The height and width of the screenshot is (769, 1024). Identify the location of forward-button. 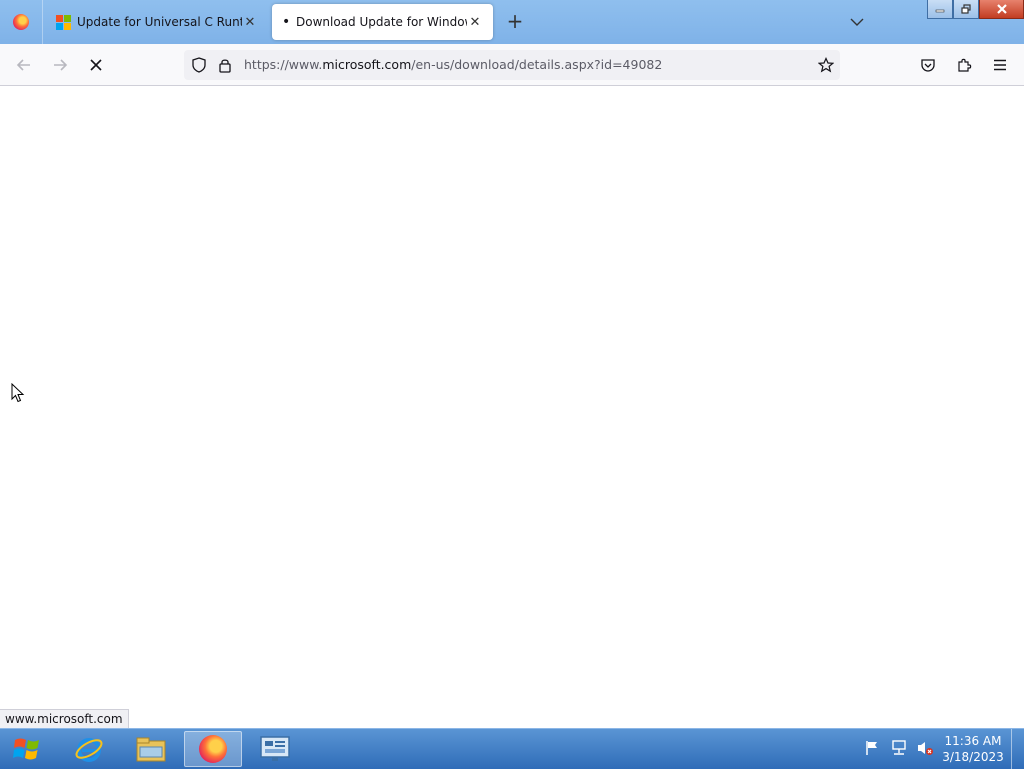
(60, 65).